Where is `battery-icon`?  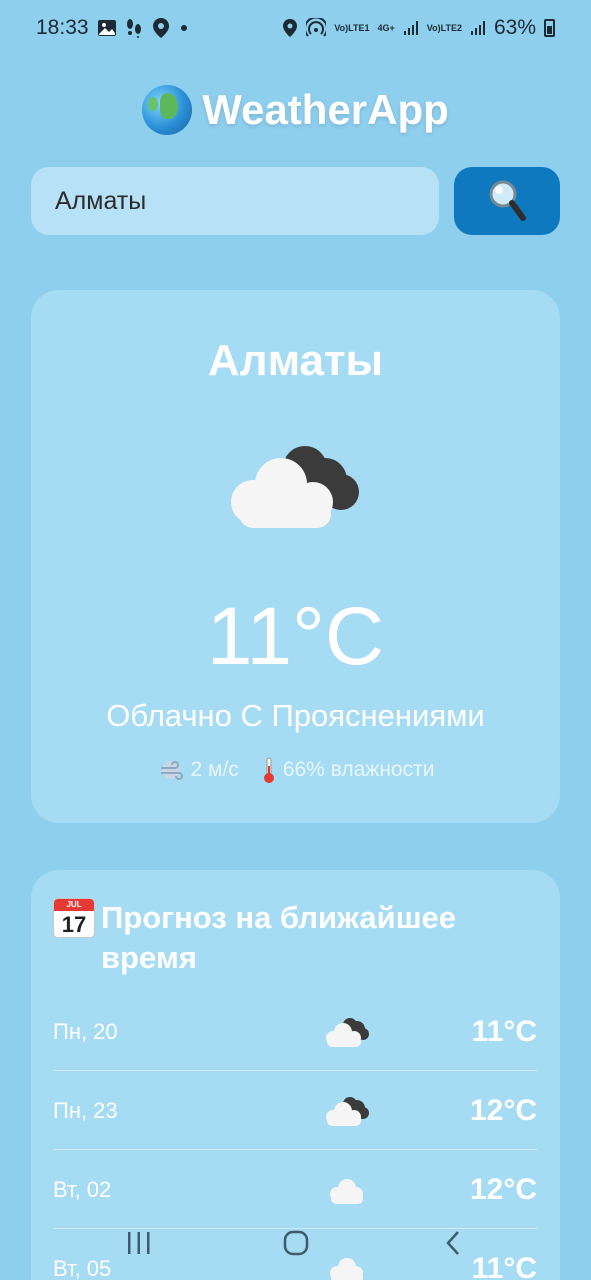
battery-icon is located at coordinates (549, 28).